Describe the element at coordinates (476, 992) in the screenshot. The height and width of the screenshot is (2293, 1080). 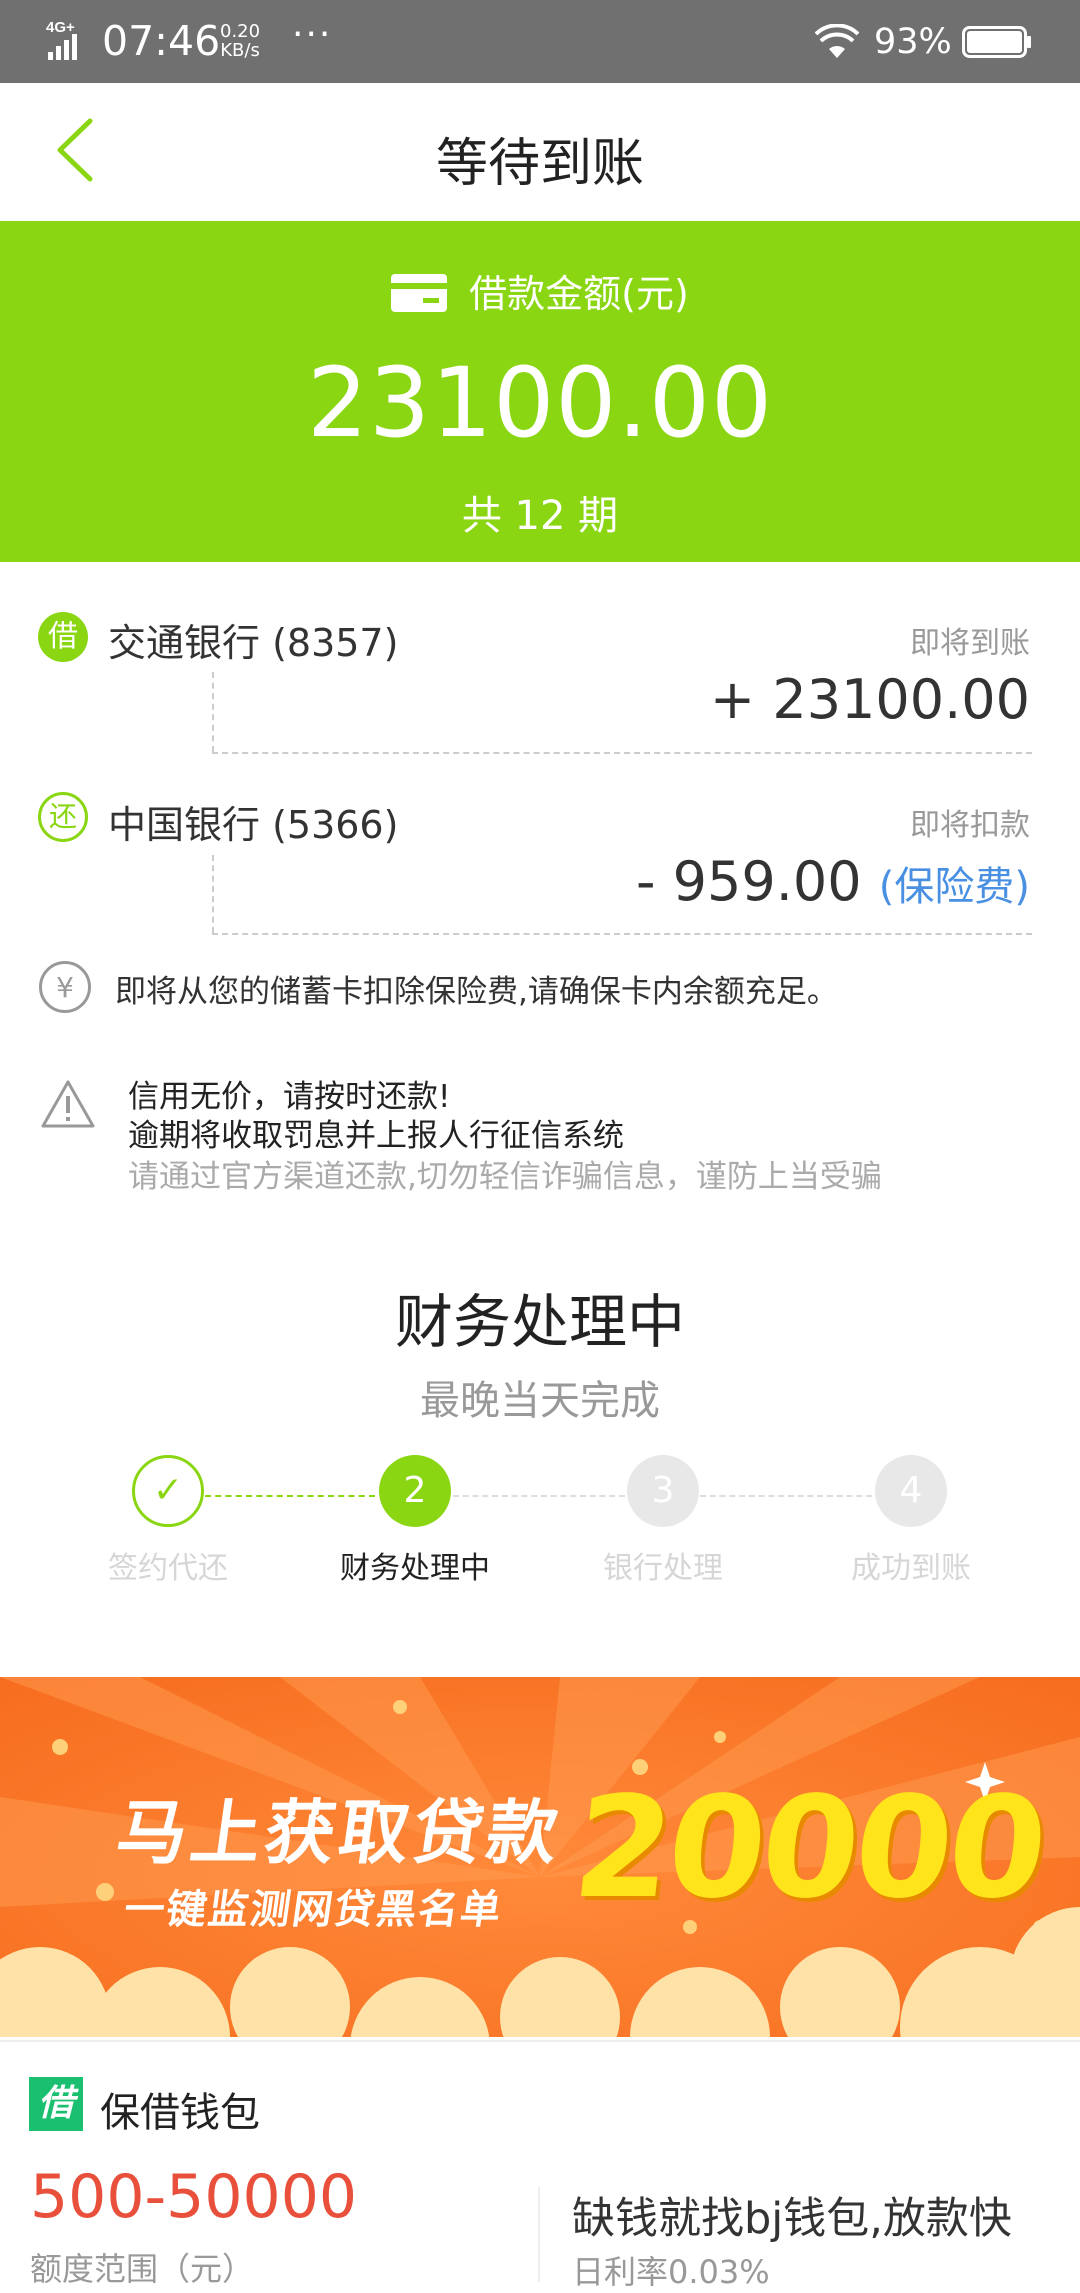
I see `deduction-notice-text: 即将从您的储蓄卡扣除保险费,请确保卡内余额充足。` at that location.